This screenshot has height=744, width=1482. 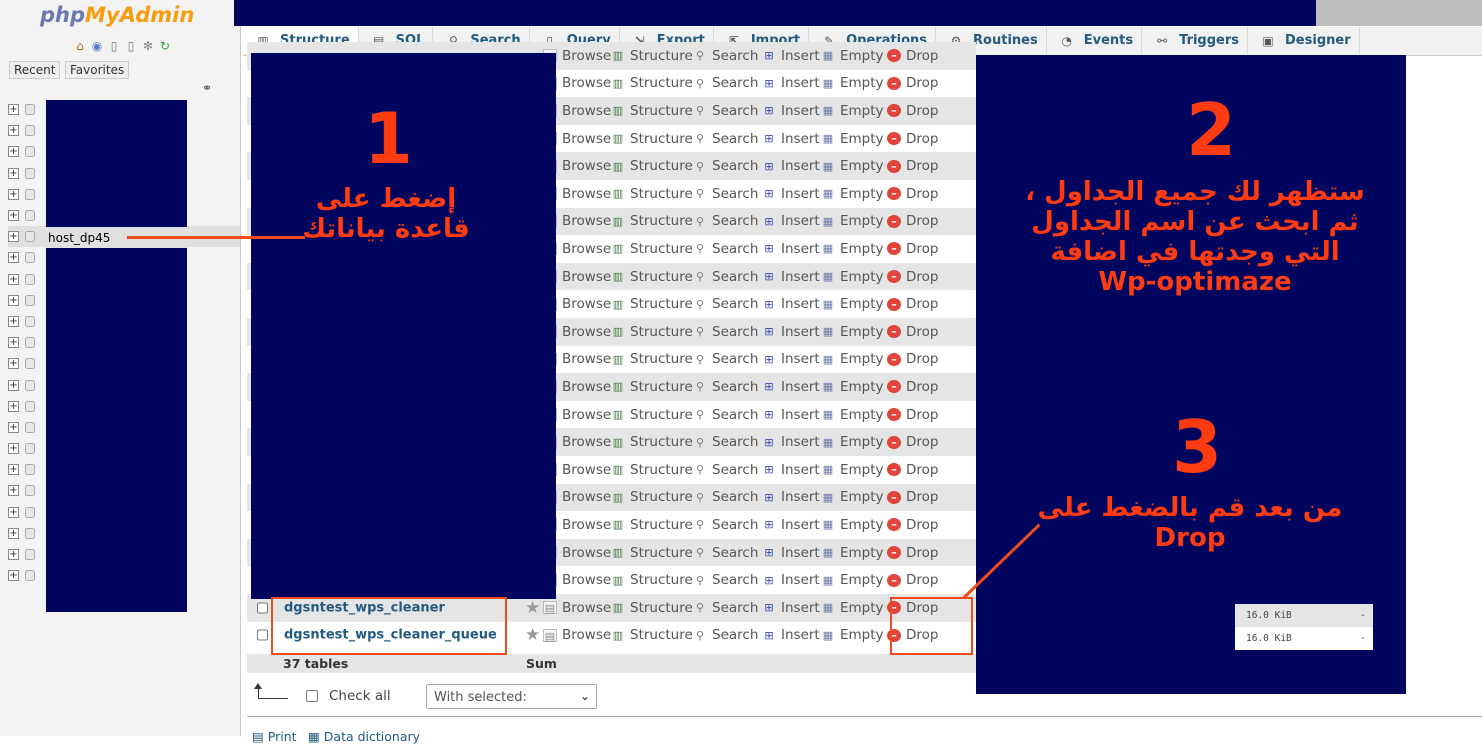 I want to click on with-selected-dropdown: With selected: ⌄, so click(x=511, y=696).